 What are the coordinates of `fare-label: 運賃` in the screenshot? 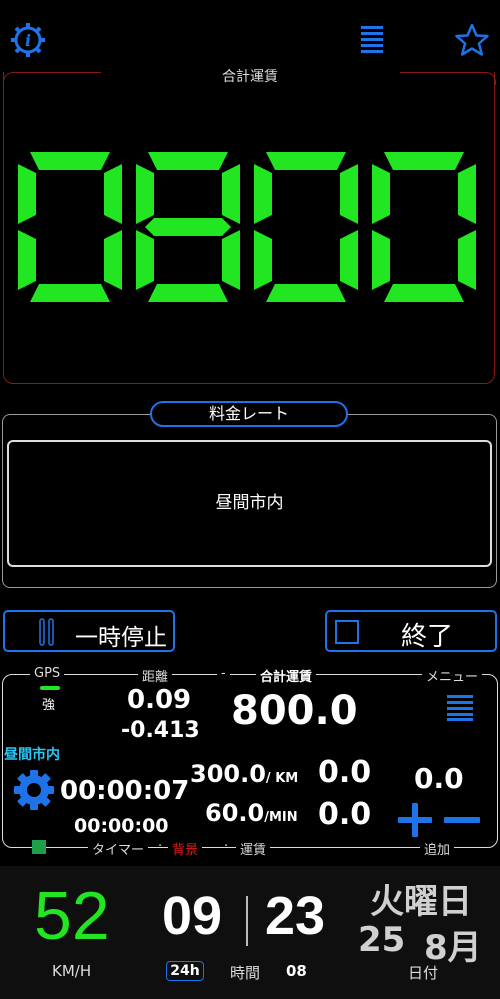 It's located at (253, 848).